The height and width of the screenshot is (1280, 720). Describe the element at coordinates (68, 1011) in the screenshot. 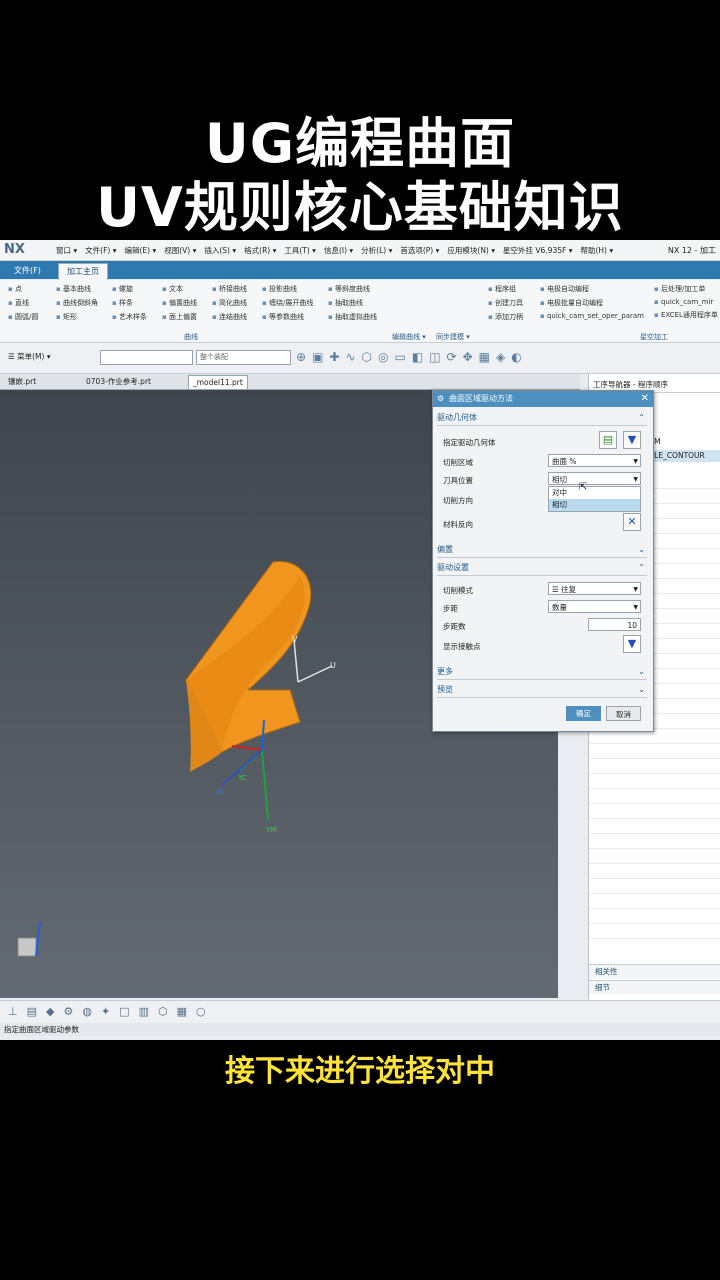

I see `method-icon: ⚙` at that location.